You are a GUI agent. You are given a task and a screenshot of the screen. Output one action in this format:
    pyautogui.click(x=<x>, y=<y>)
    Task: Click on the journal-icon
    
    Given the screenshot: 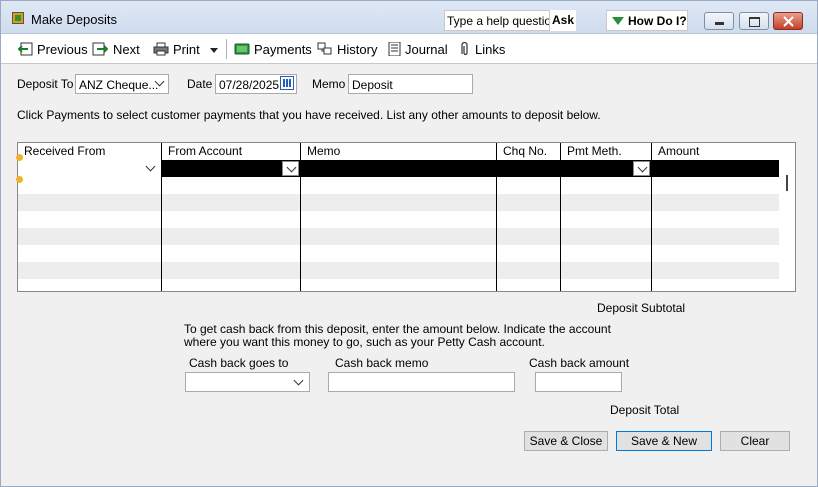 What is the action you would take?
    pyautogui.click(x=394, y=49)
    